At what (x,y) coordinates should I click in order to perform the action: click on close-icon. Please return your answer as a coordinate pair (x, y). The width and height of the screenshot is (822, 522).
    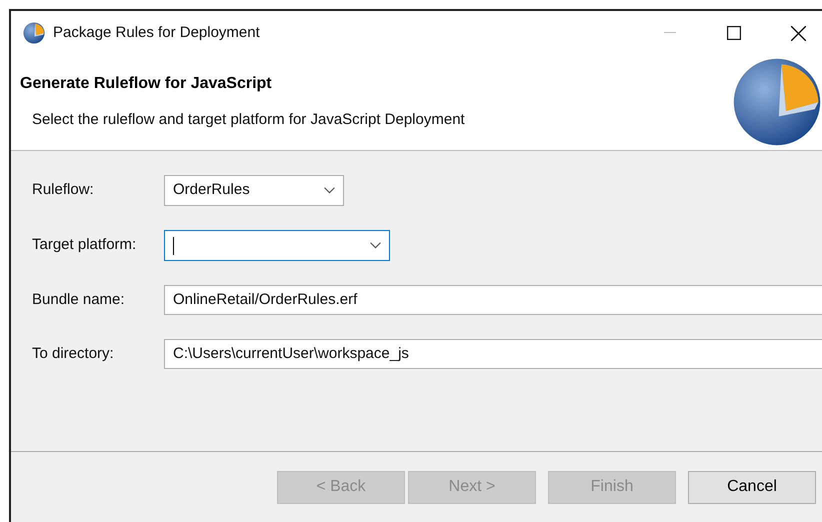
    Looking at the image, I should click on (798, 33).